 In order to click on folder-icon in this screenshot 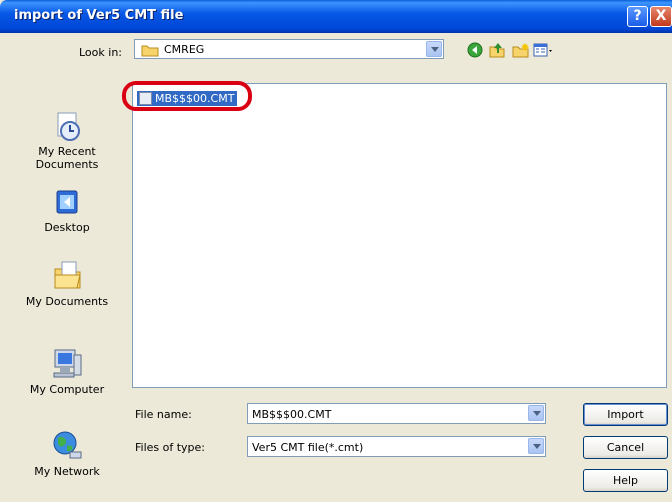, I will do `click(150, 52)`.